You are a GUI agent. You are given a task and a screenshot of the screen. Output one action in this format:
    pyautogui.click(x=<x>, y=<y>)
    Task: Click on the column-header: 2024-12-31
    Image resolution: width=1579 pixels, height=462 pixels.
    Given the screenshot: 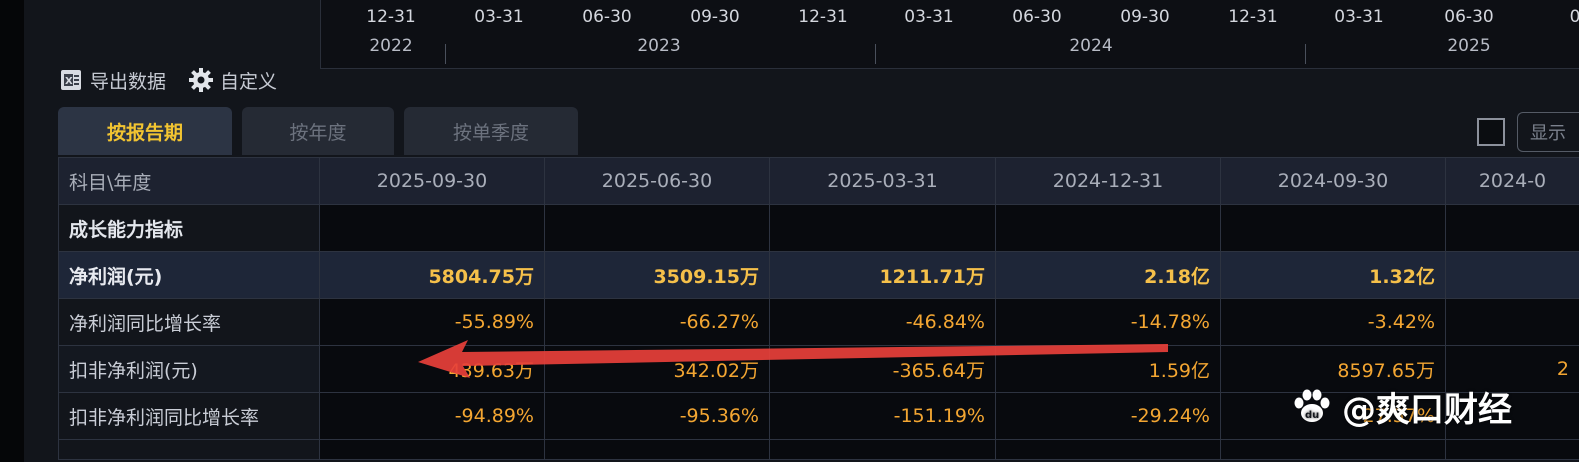 What is the action you would take?
    pyautogui.click(x=1108, y=181)
    